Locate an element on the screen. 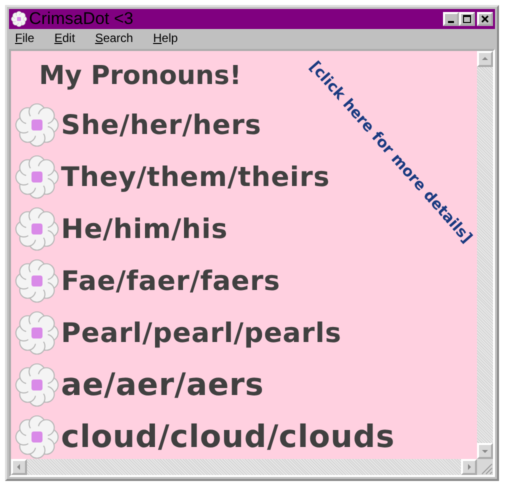 This screenshot has height=490, width=507. pronoun-text: ae/aer/aers is located at coordinates (162, 385).